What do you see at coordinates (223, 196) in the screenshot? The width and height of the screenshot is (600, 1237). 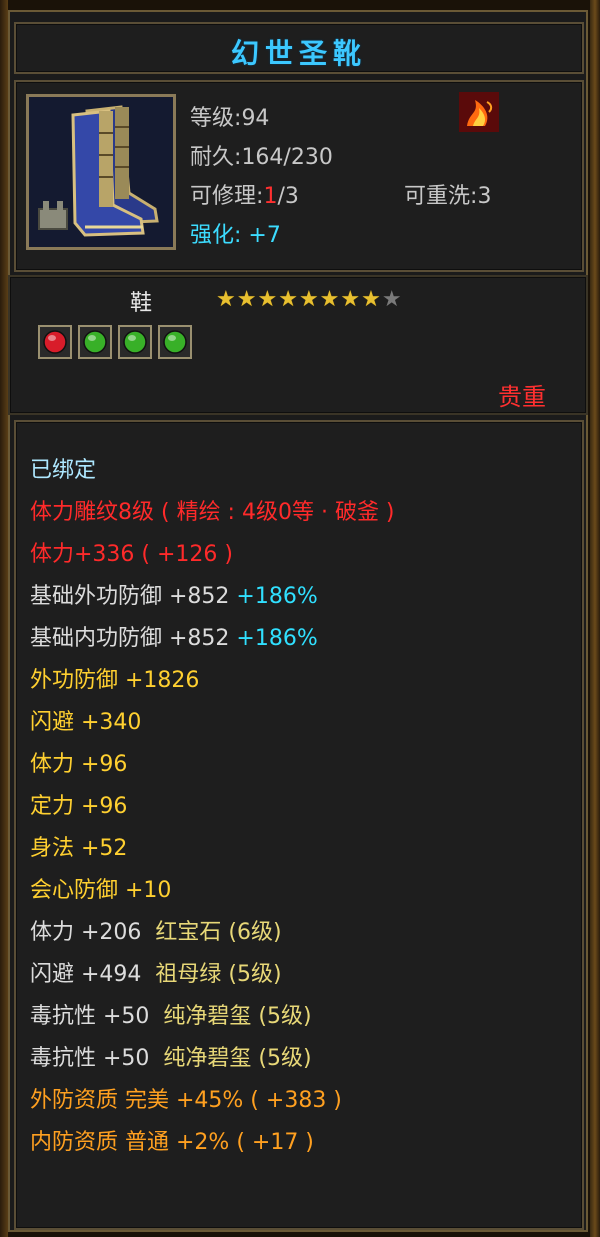 I see `repair-label: 可修理` at bounding box center [223, 196].